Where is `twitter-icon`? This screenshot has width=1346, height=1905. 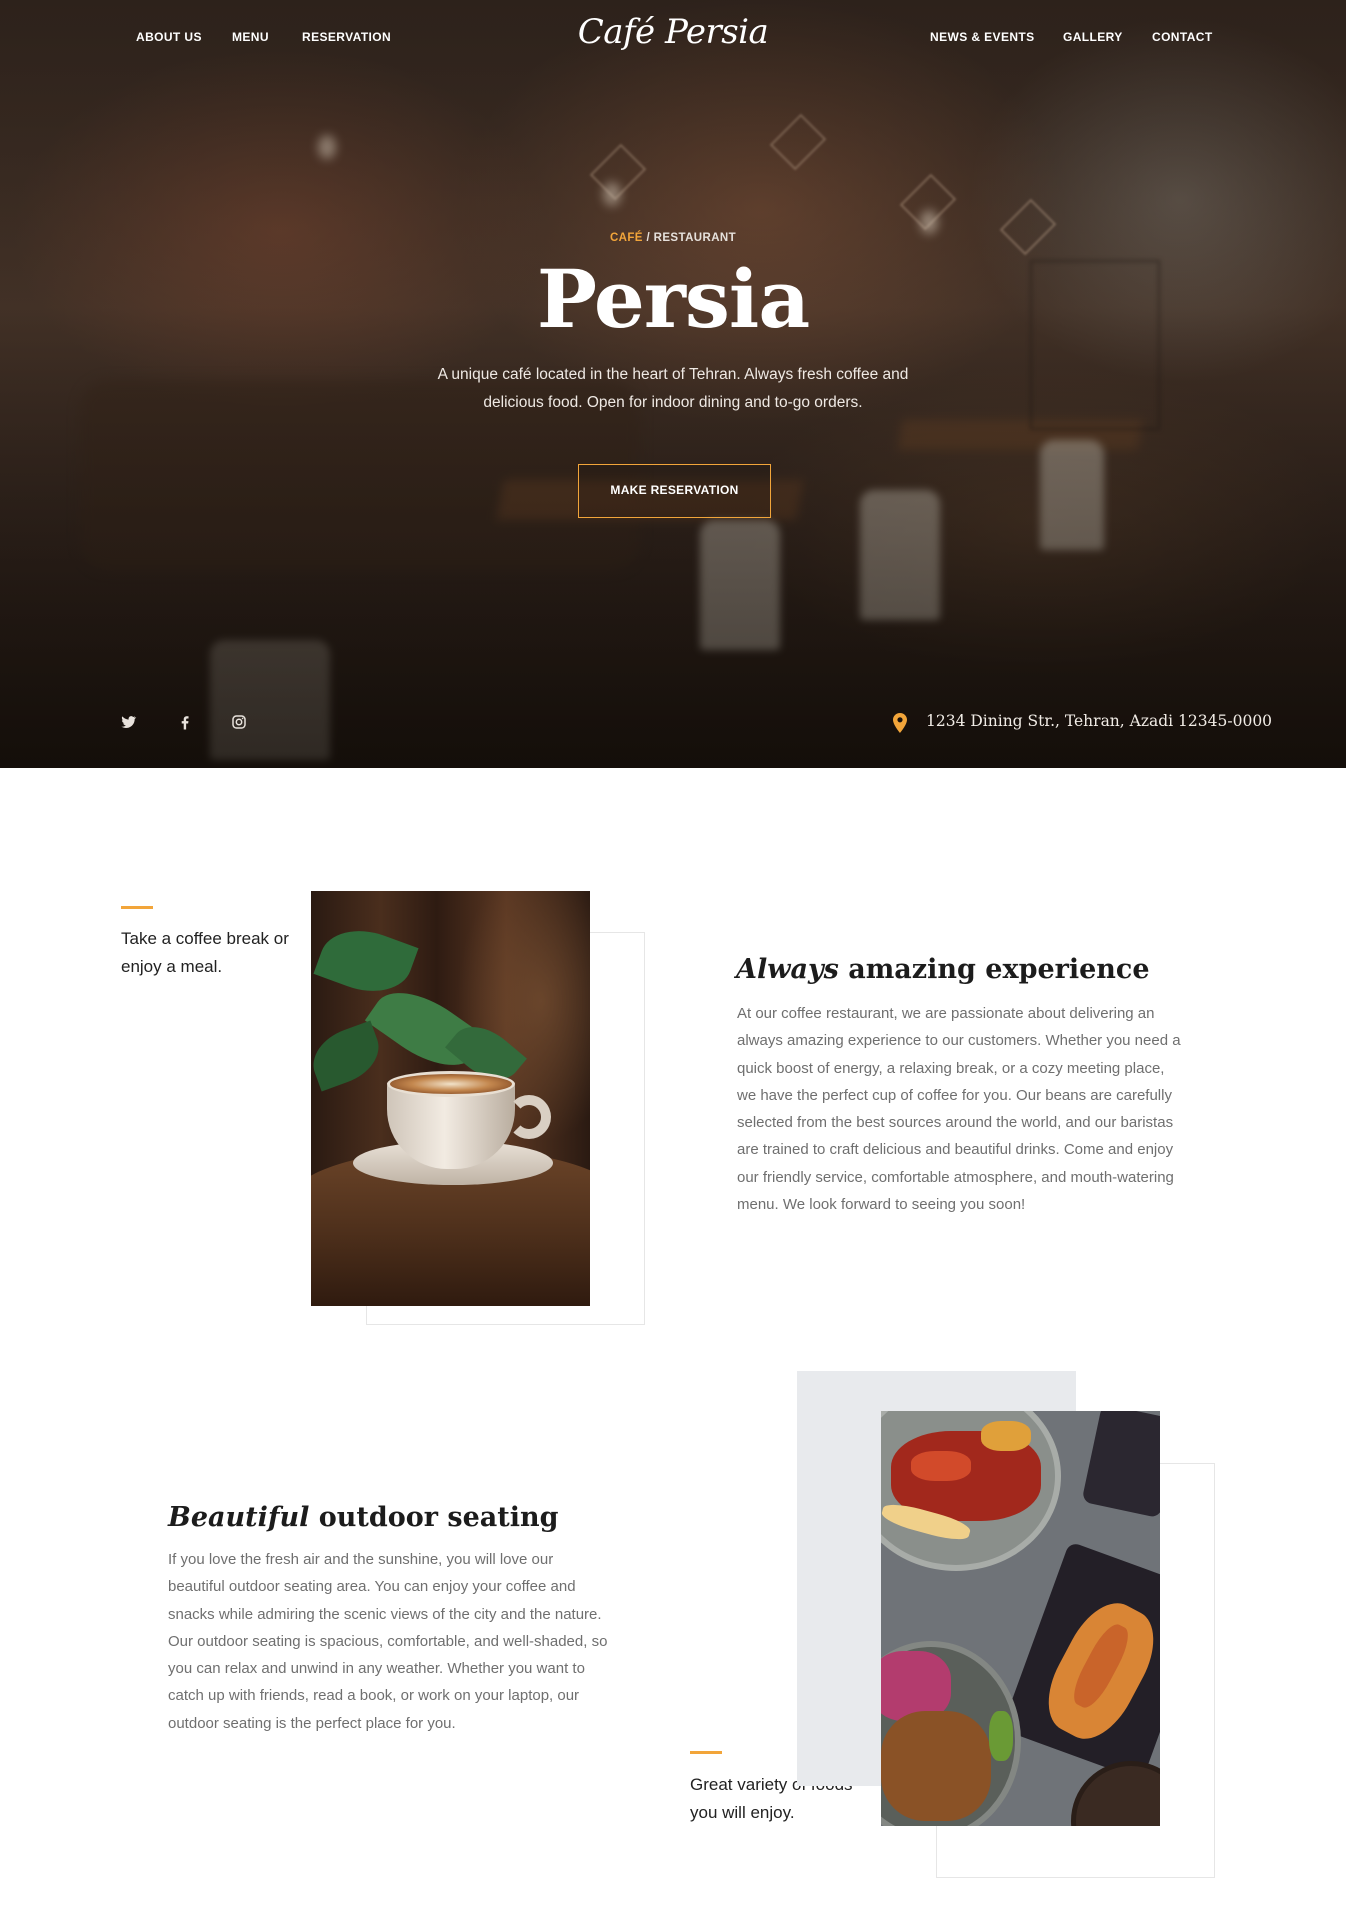 twitter-icon is located at coordinates (130, 724).